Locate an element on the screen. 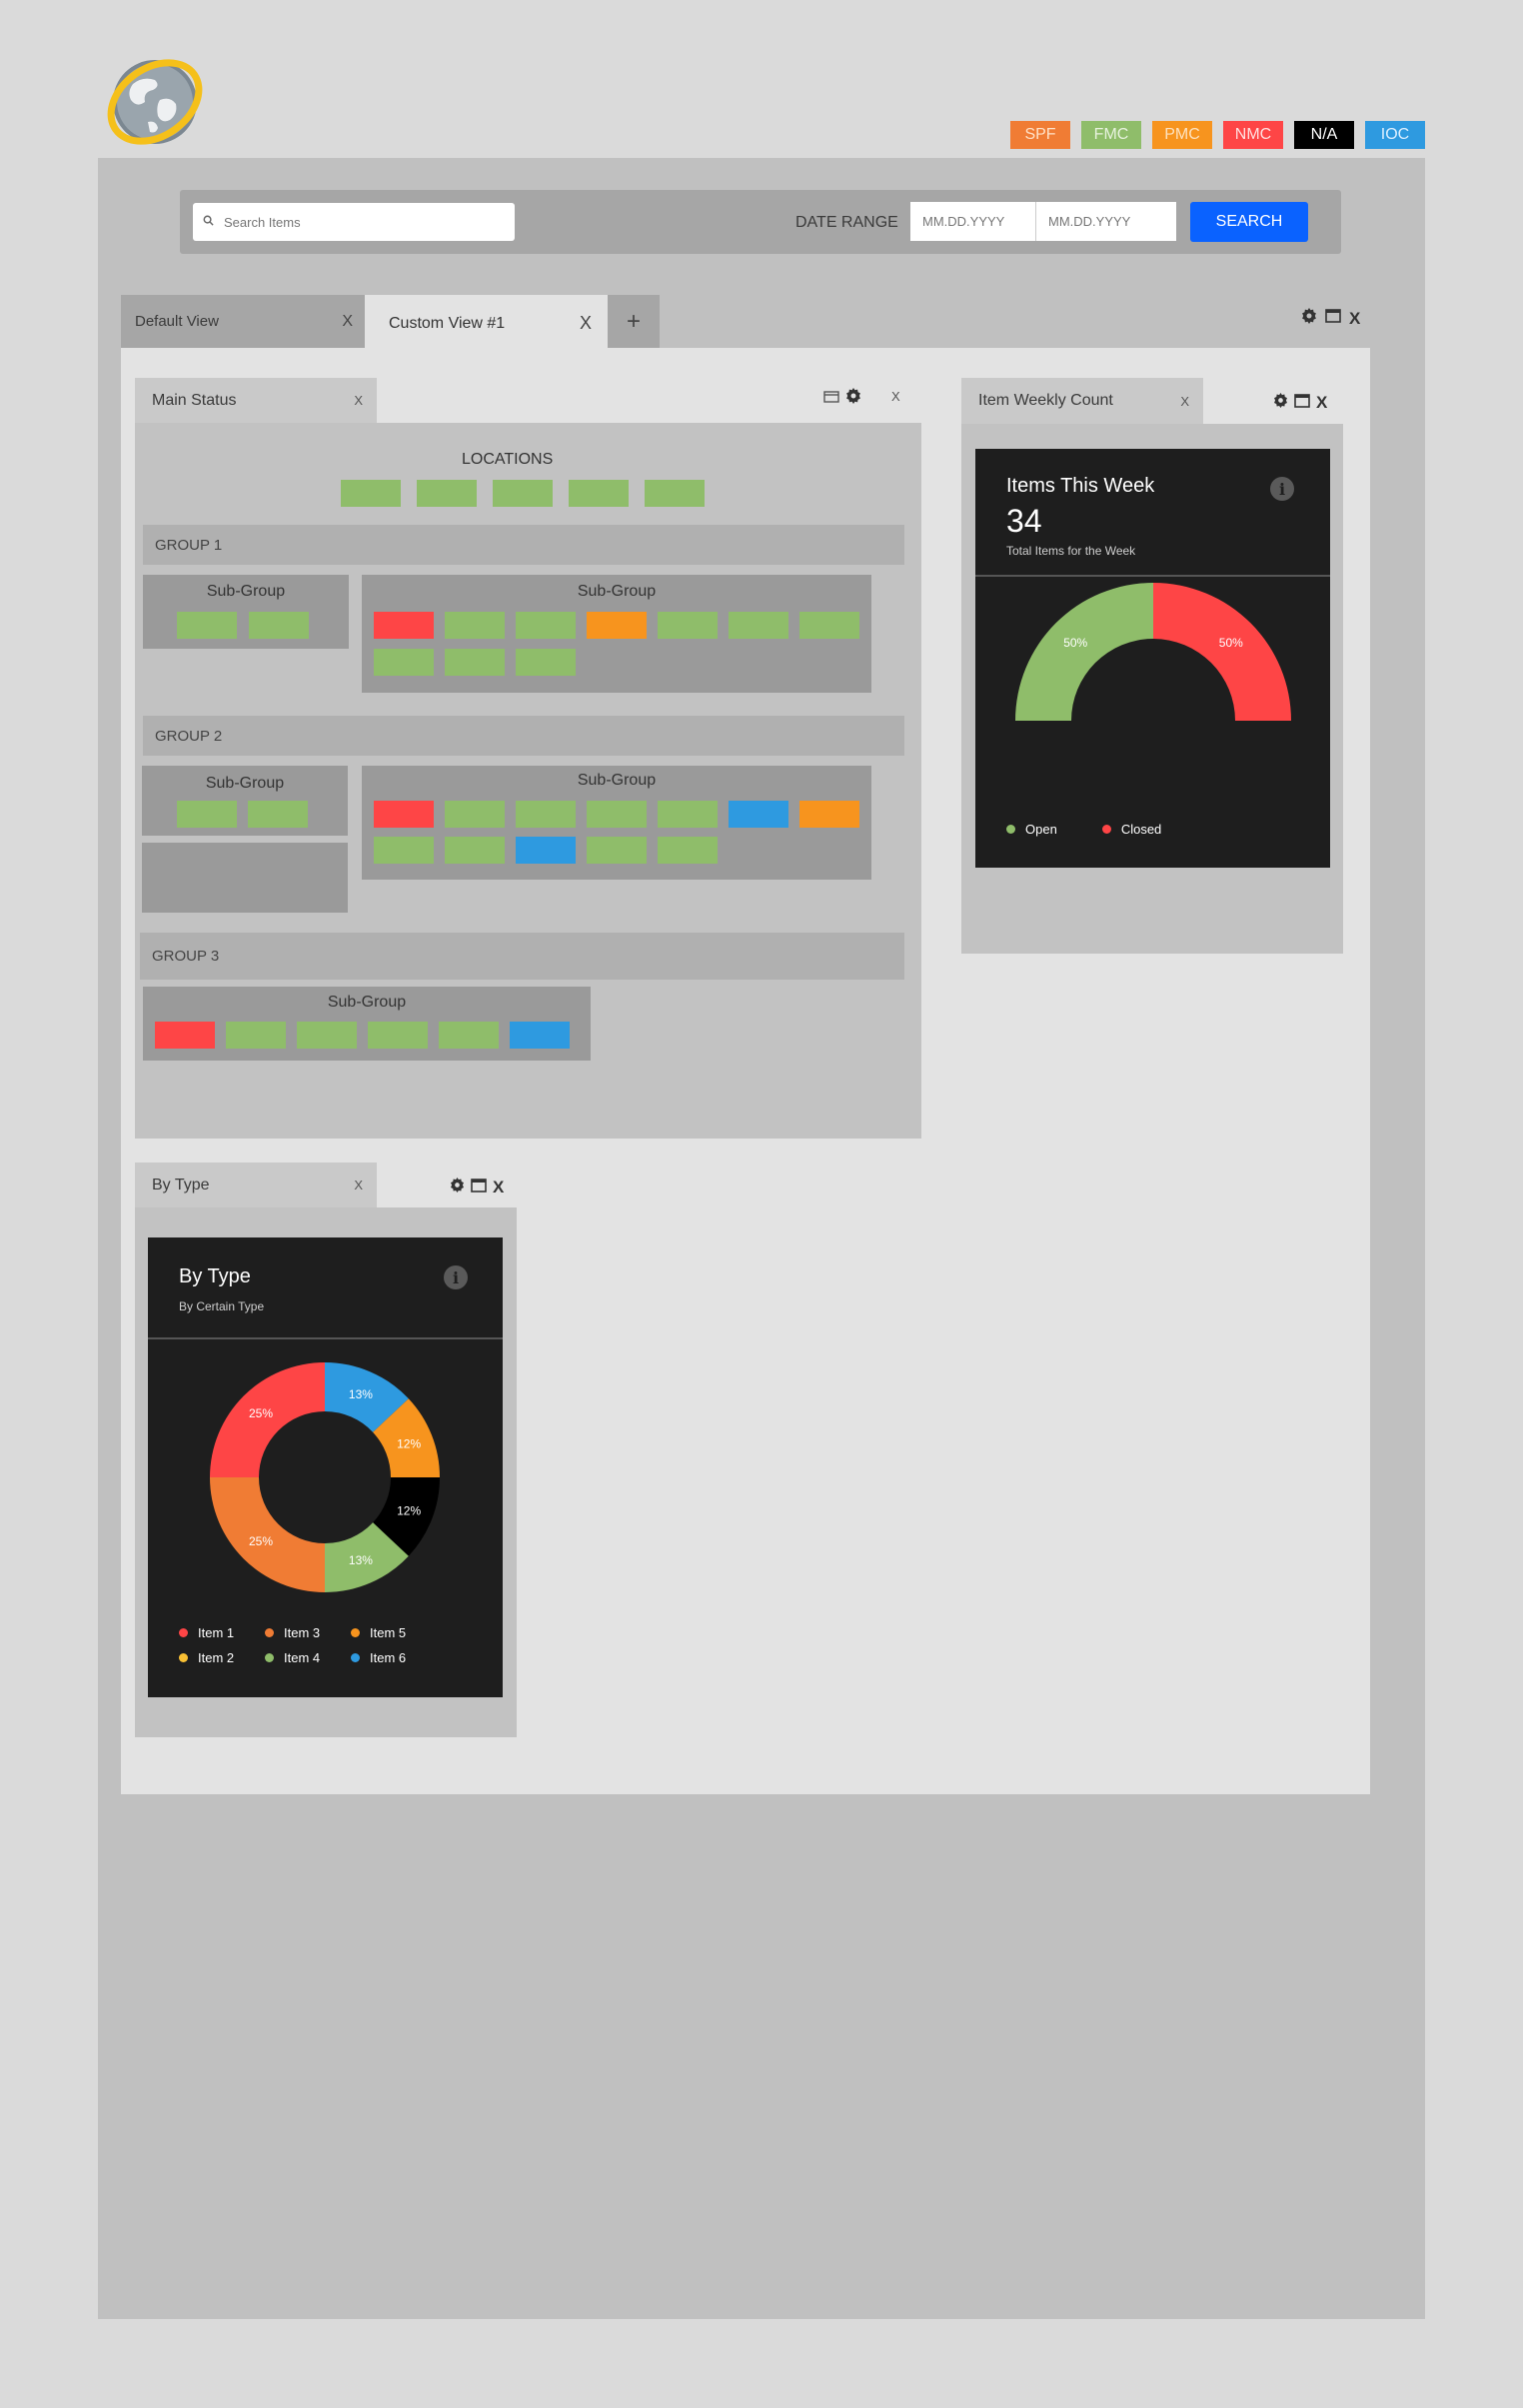 This screenshot has height=2408, width=1523. subgroup-label: Sub-Group is located at coordinates (246, 591).